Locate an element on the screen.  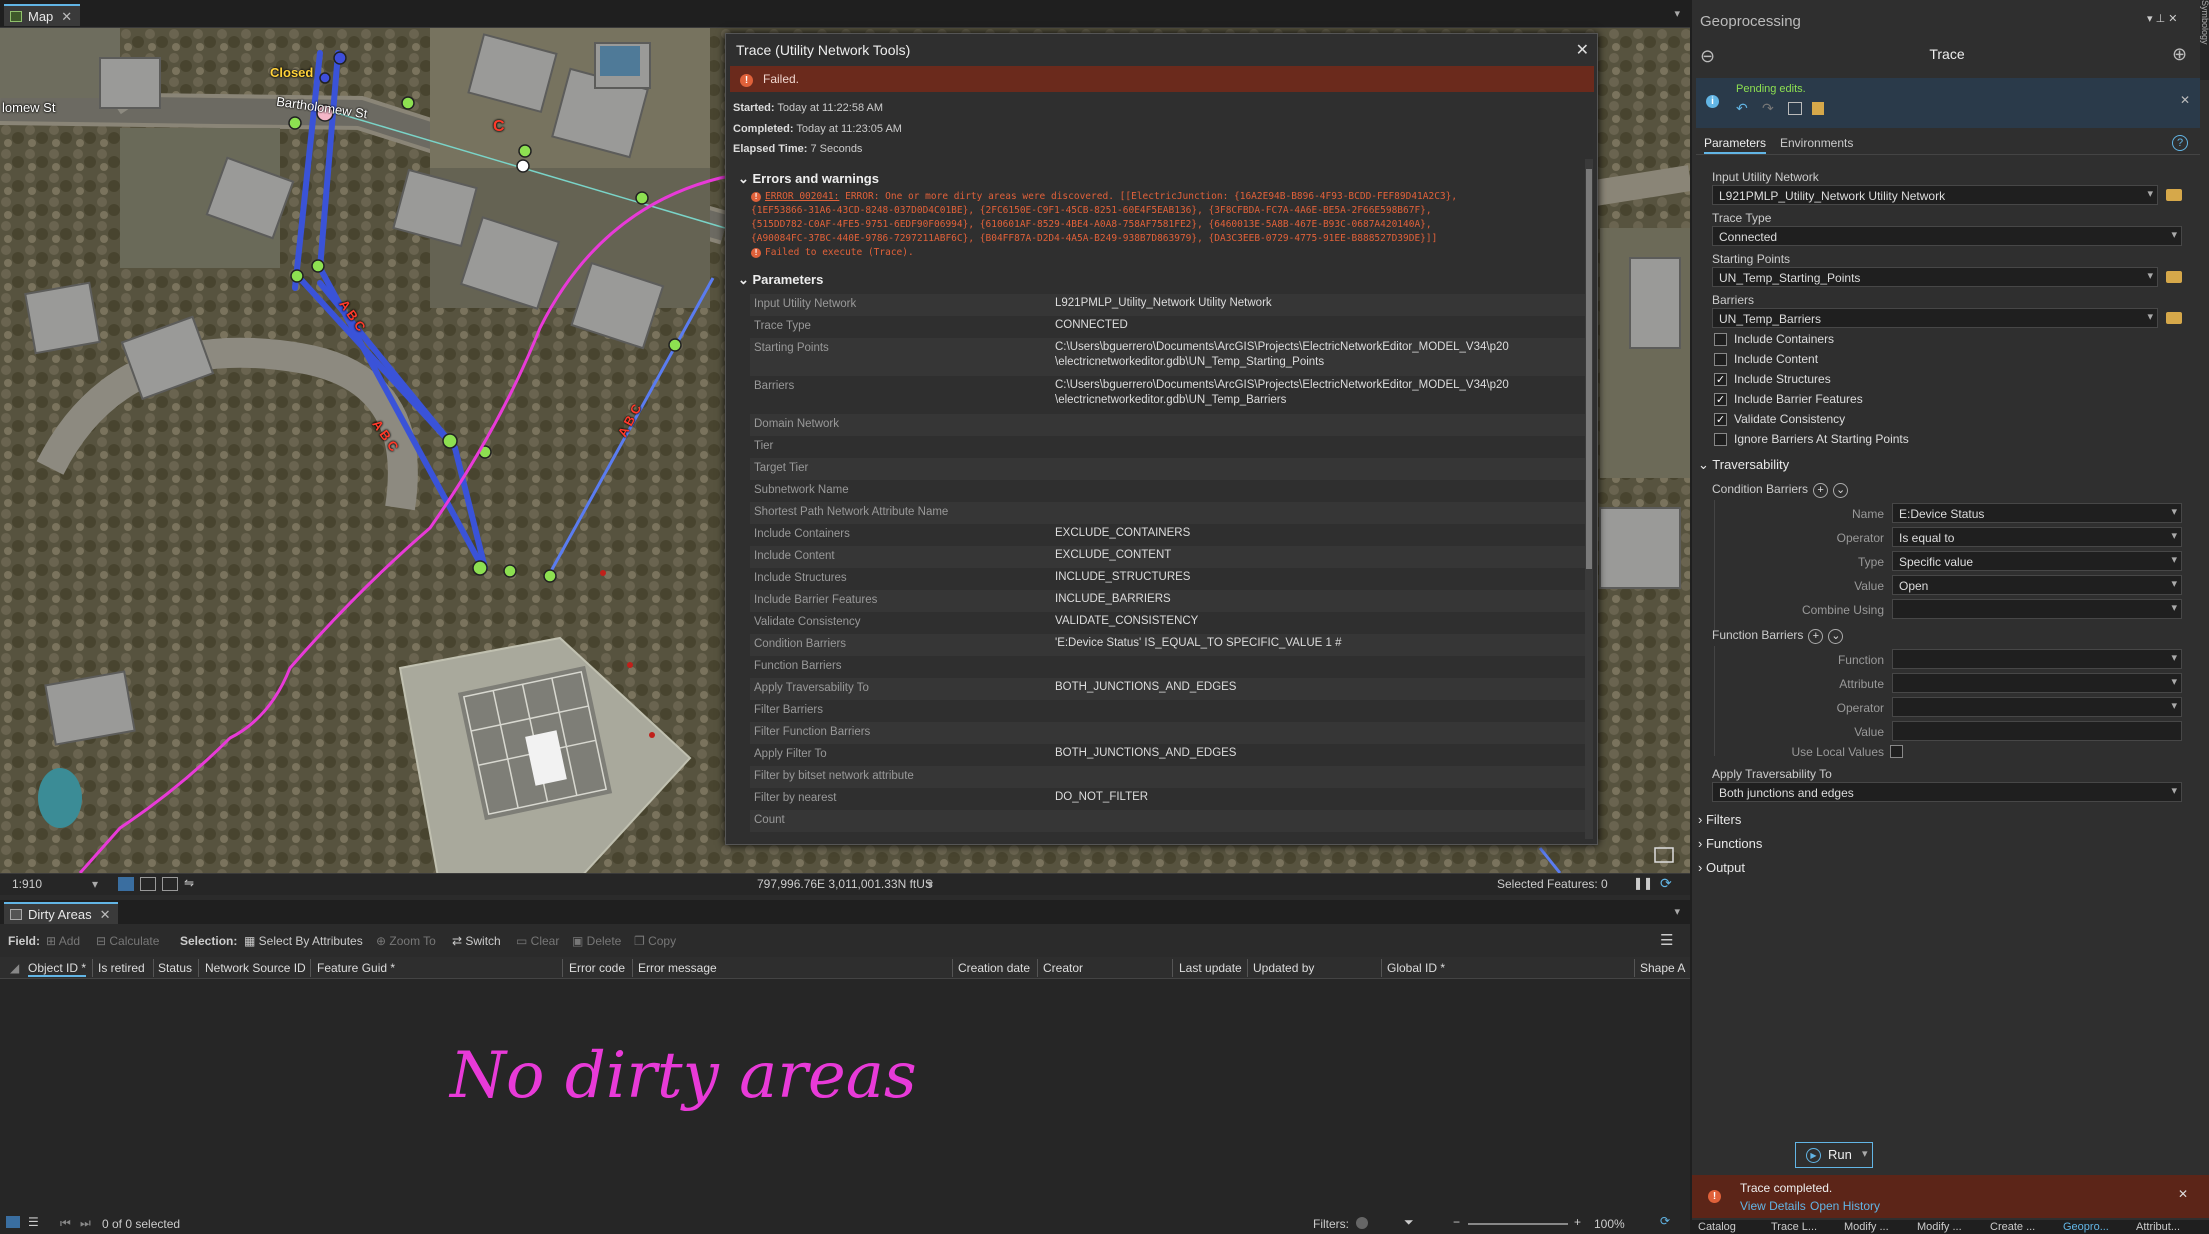
filters-section: › Filters is located at coordinates (1719, 819).